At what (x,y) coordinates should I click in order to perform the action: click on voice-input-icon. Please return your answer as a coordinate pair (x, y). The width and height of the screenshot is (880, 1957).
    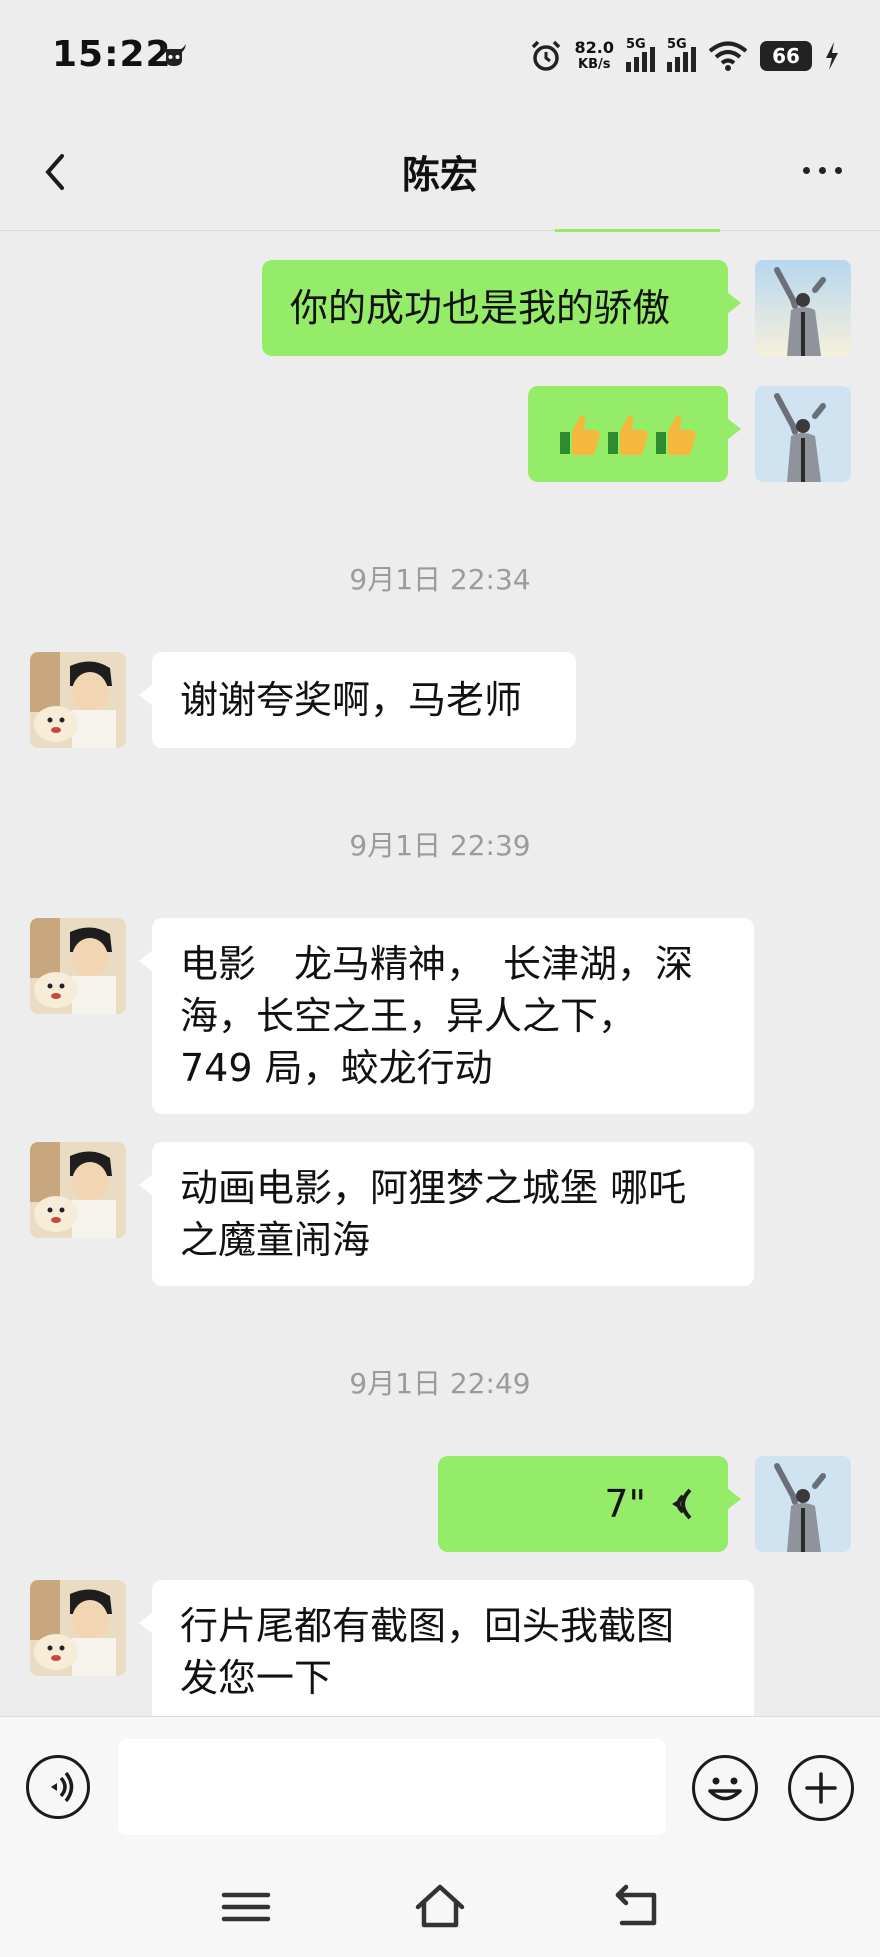
    Looking at the image, I should click on (58, 1787).